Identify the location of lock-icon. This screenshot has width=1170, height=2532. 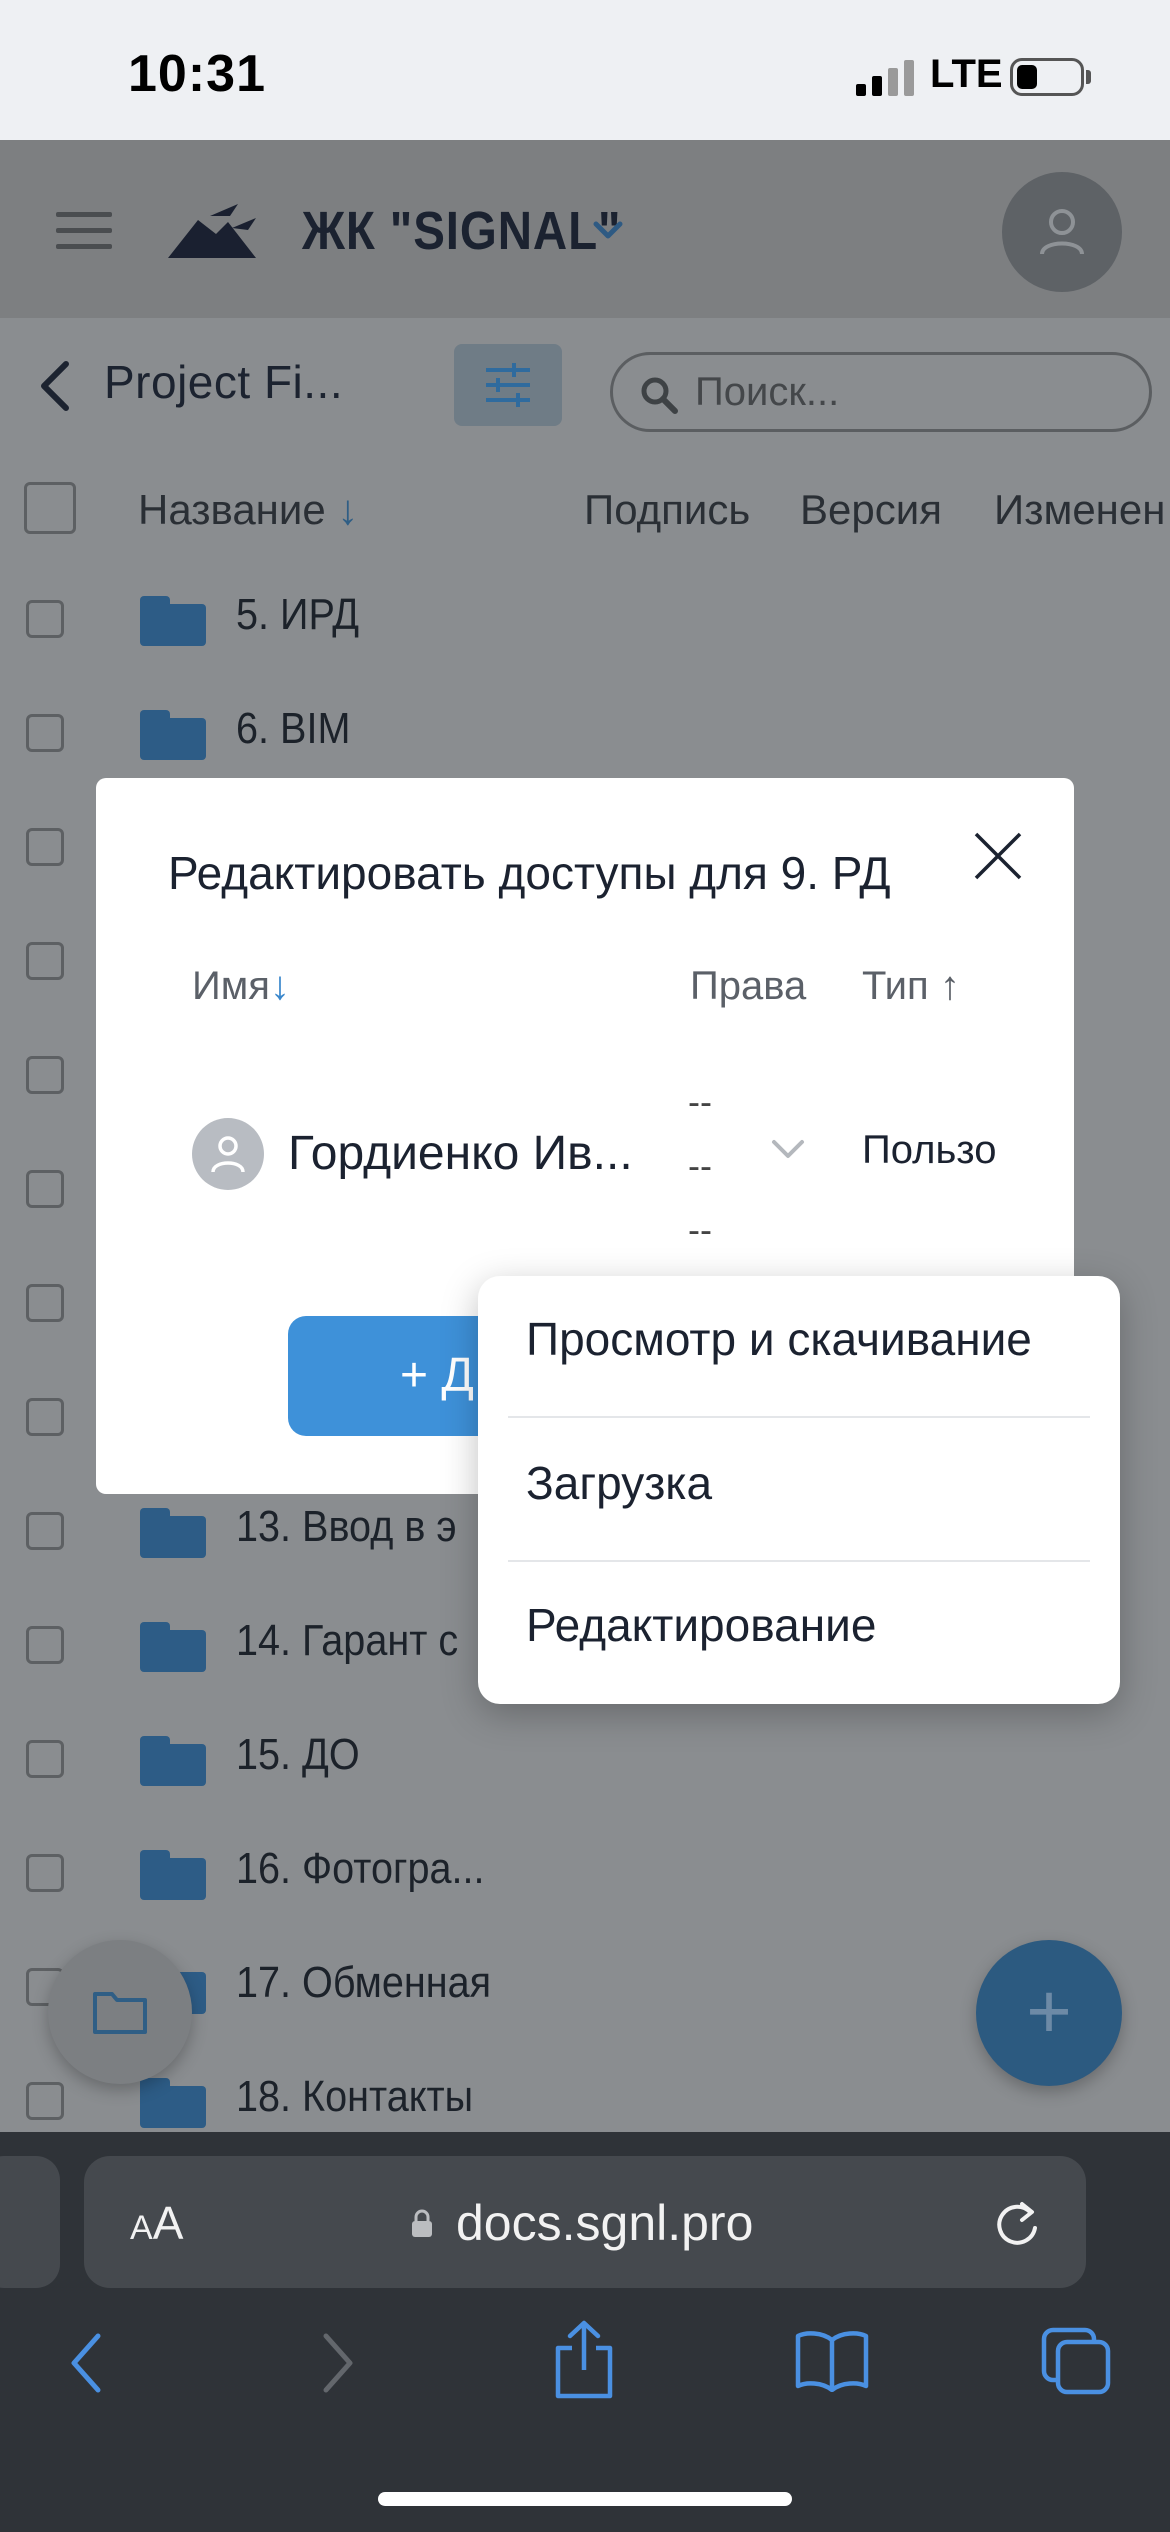
(422, 2223).